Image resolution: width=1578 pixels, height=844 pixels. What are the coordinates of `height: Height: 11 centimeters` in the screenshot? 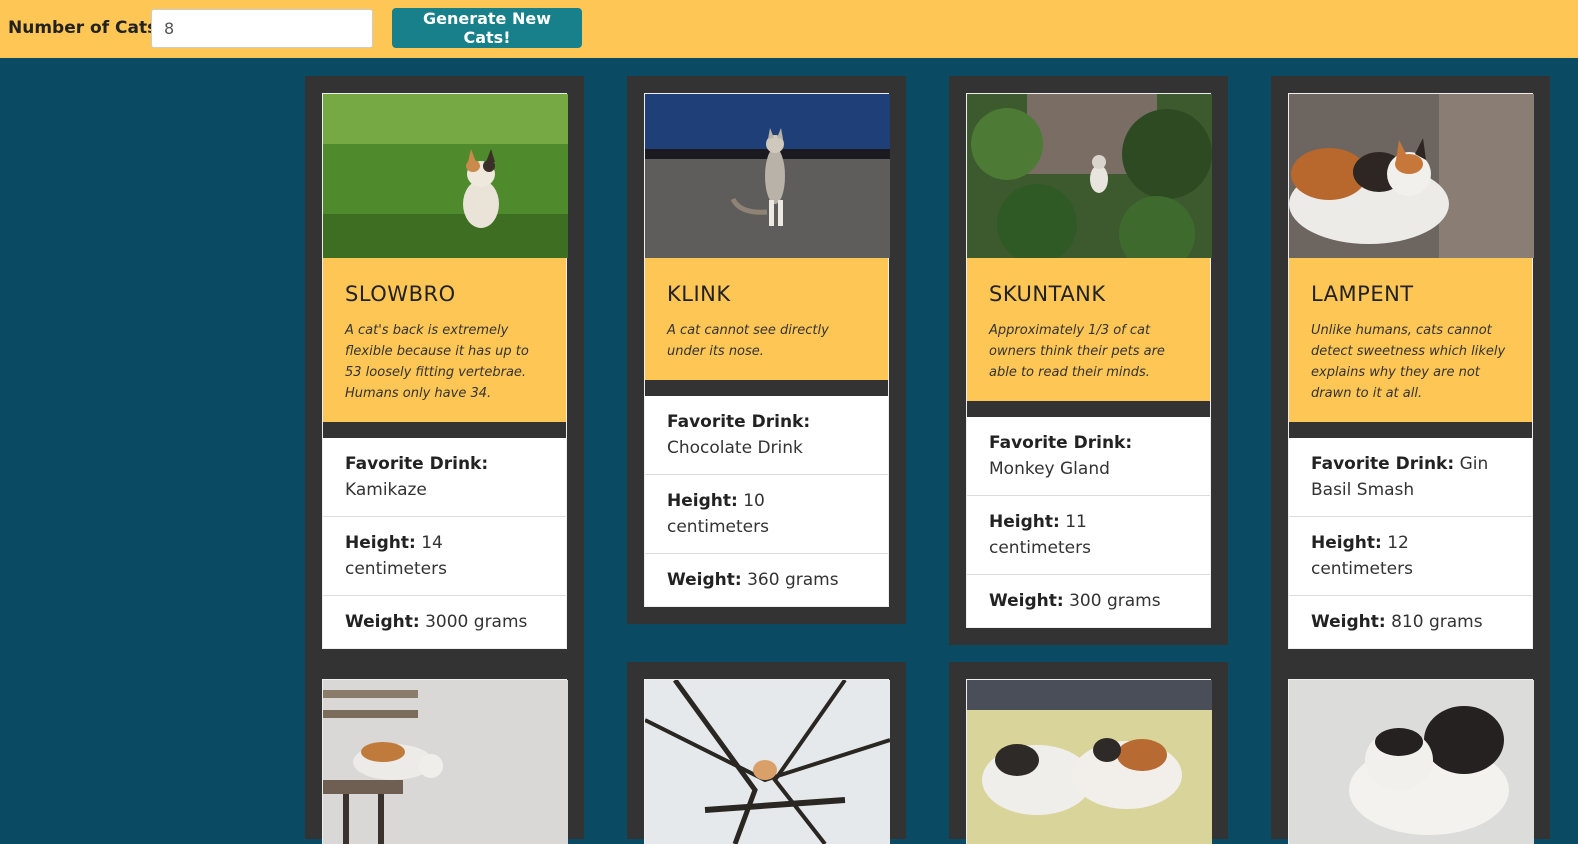 It's located at (1088, 535).